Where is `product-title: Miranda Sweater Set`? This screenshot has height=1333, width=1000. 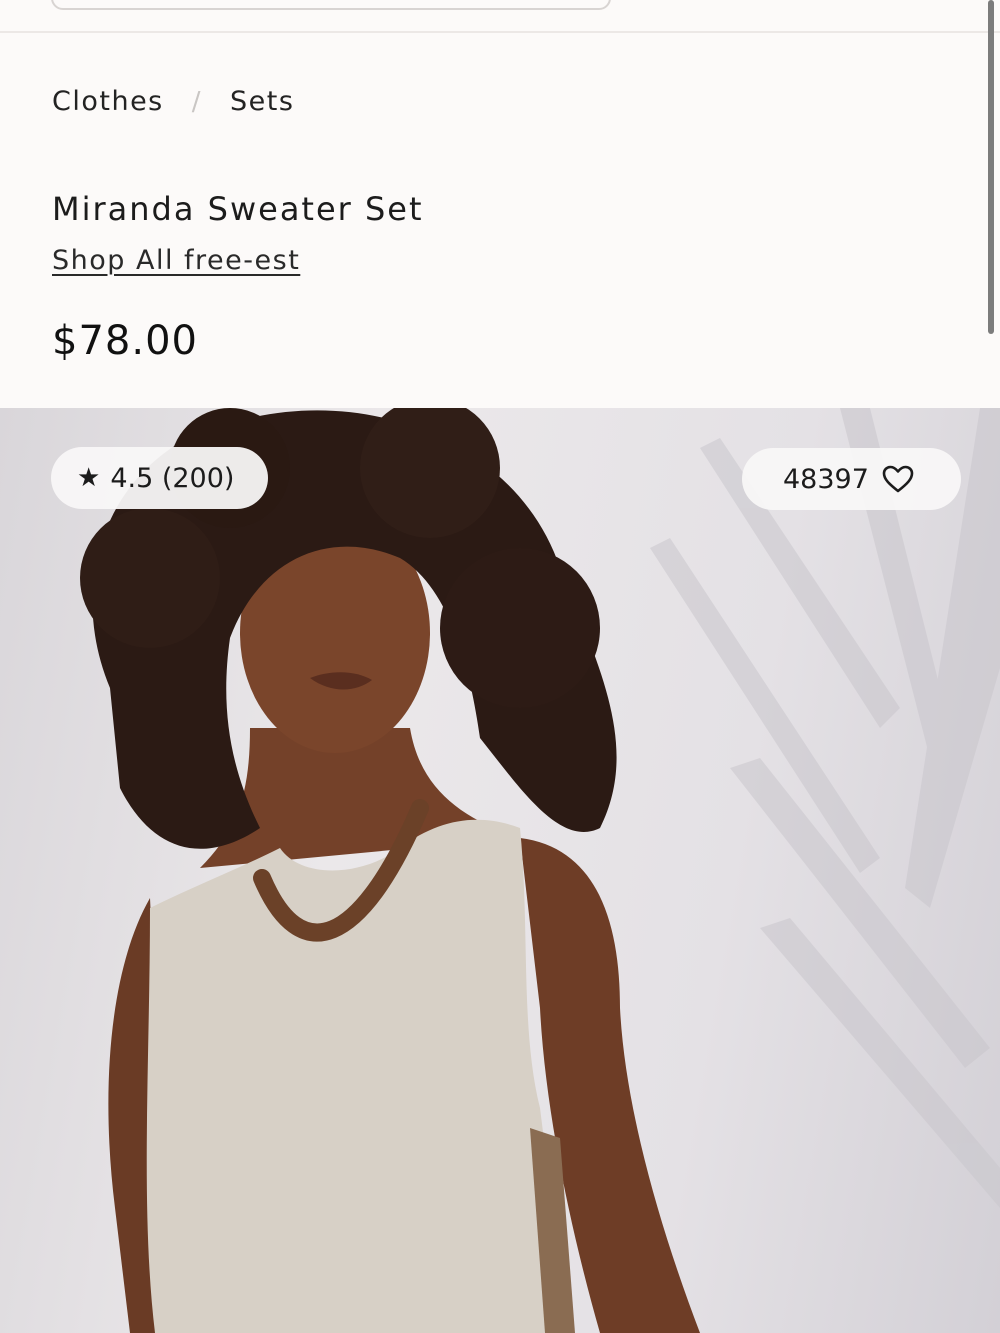 product-title: Miranda Sweater Set is located at coordinates (238, 209).